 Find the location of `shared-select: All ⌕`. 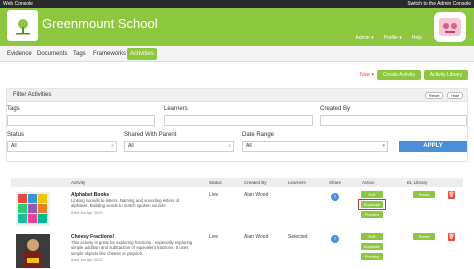

shared-select: All ⌕ is located at coordinates (179, 146).